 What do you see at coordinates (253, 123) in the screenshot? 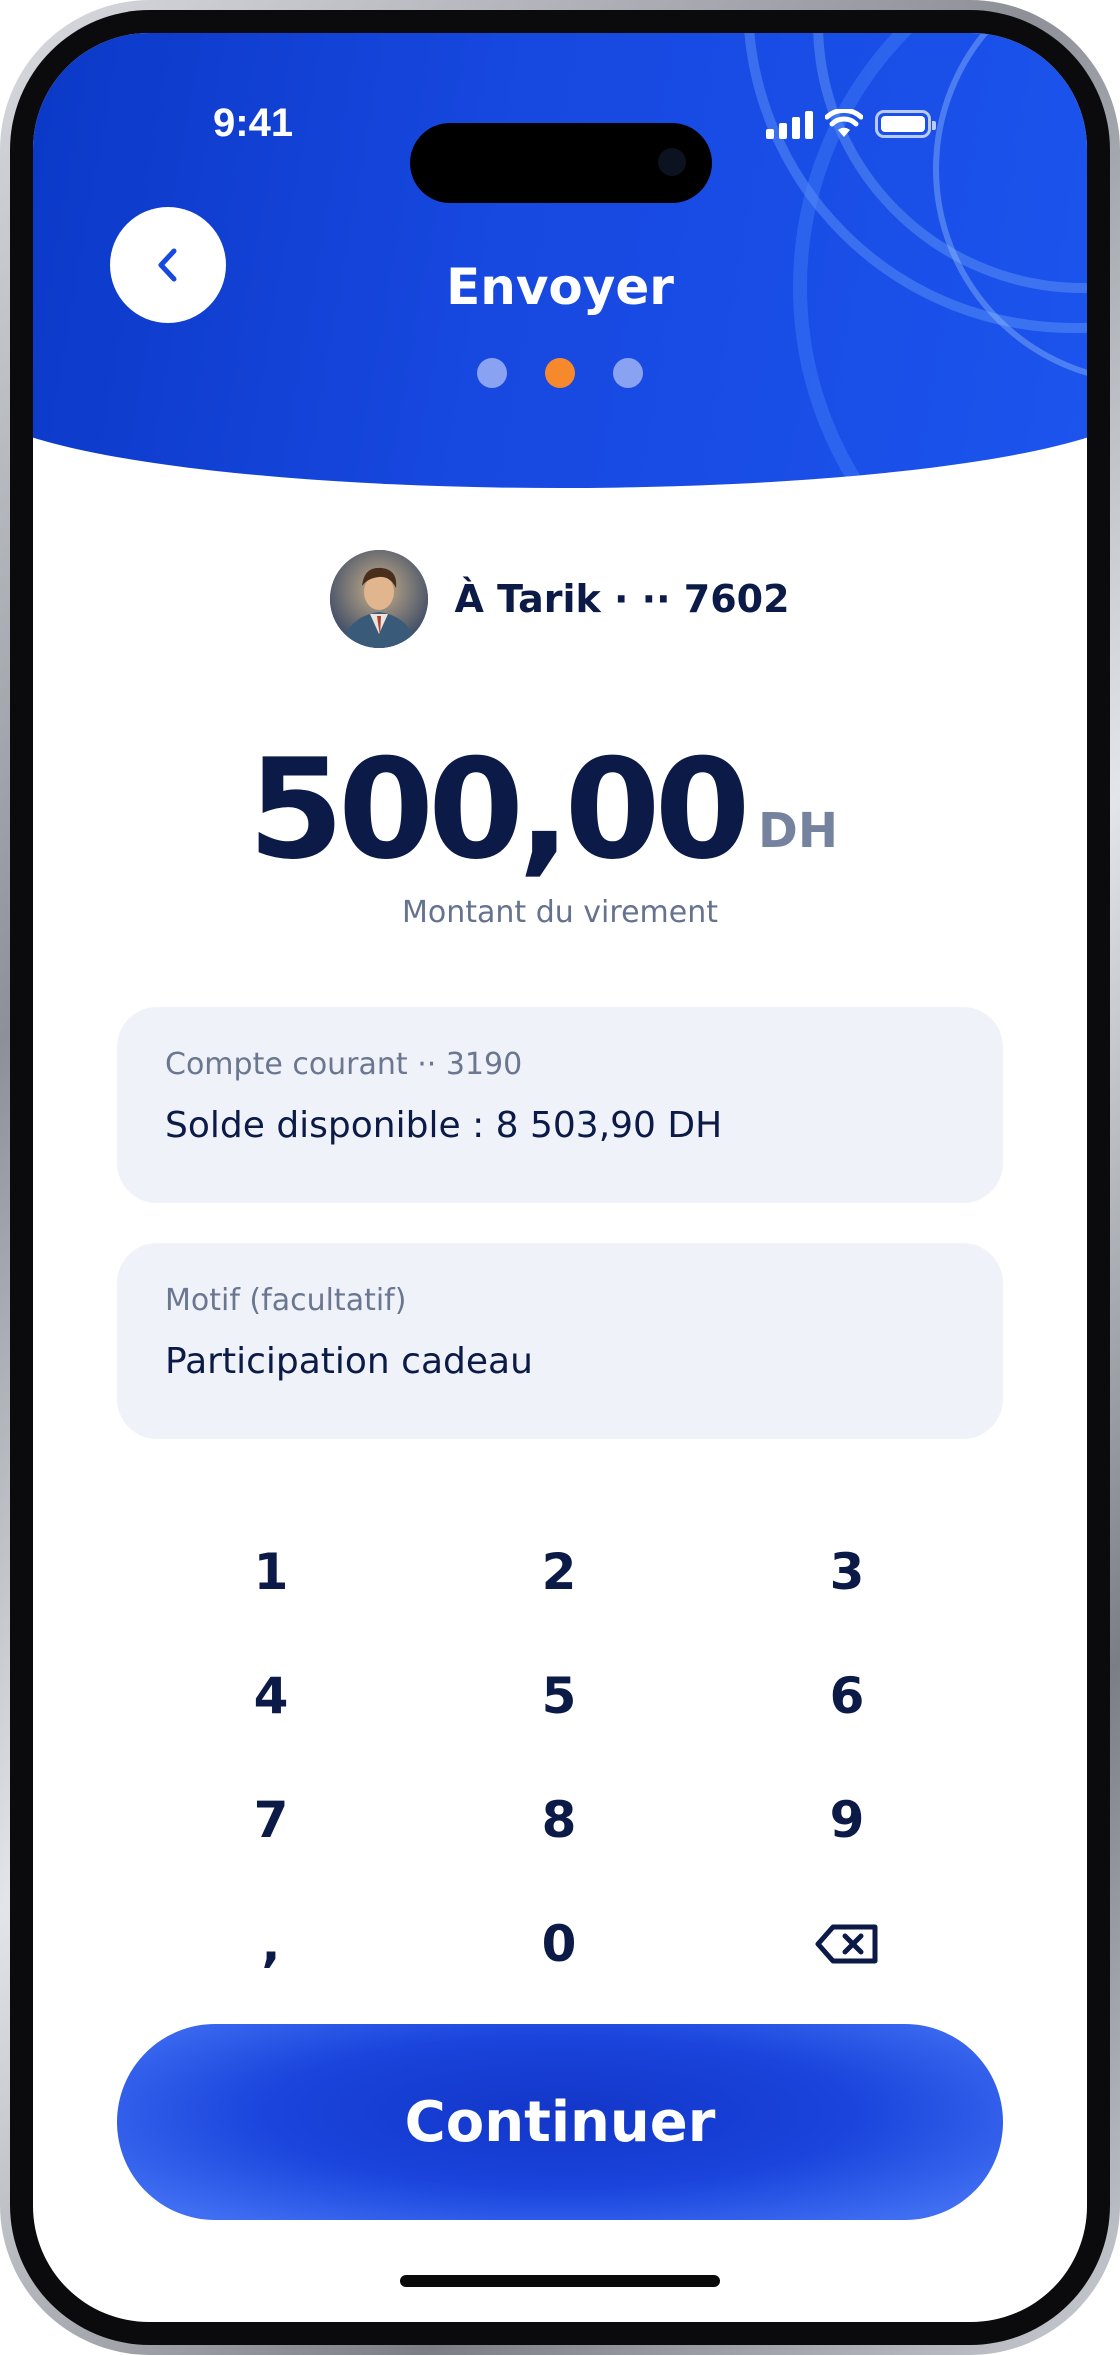
I see `status-time: 9:41` at bounding box center [253, 123].